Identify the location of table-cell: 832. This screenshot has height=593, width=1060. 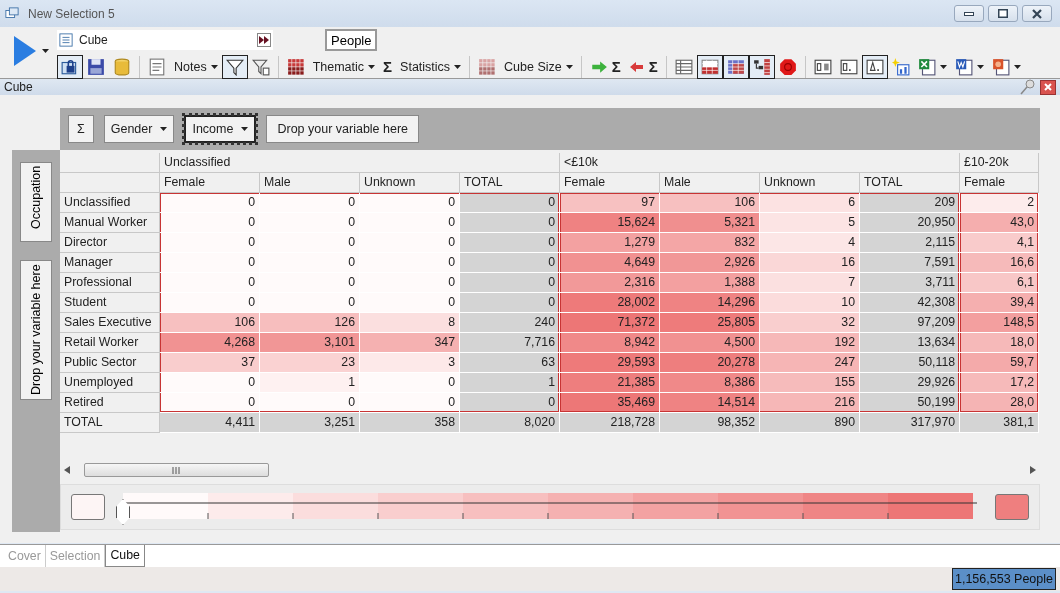
(710, 243).